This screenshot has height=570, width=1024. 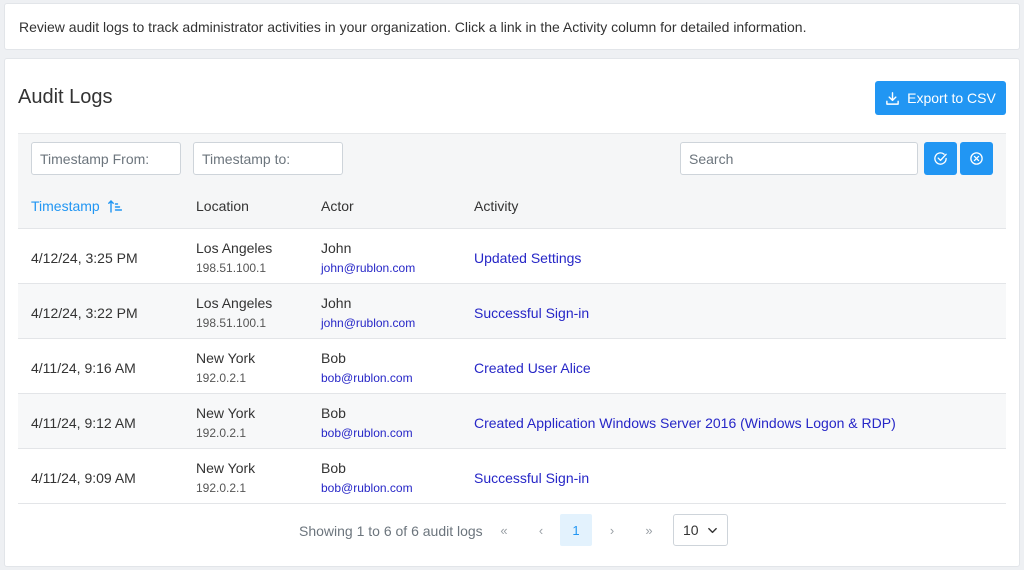 What do you see at coordinates (612, 530) in the screenshot?
I see `next-page-button: ›` at bounding box center [612, 530].